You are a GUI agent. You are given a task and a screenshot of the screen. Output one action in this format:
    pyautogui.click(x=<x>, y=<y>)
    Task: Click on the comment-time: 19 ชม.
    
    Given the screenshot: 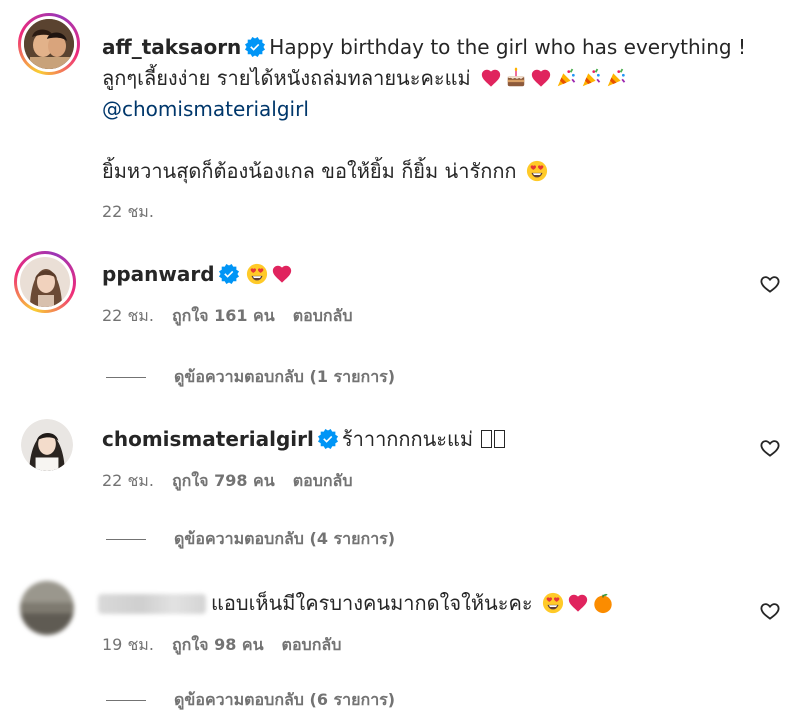 What is the action you would take?
    pyautogui.click(x=128, y=644)
    